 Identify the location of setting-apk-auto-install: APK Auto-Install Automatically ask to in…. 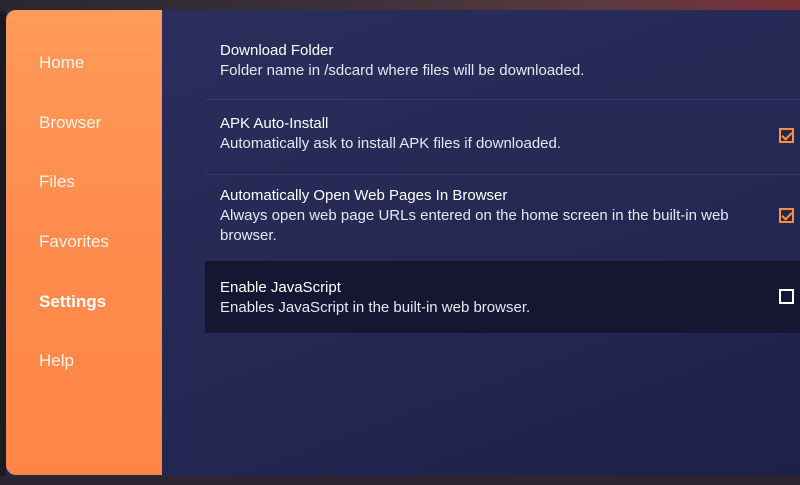
(502, 144).